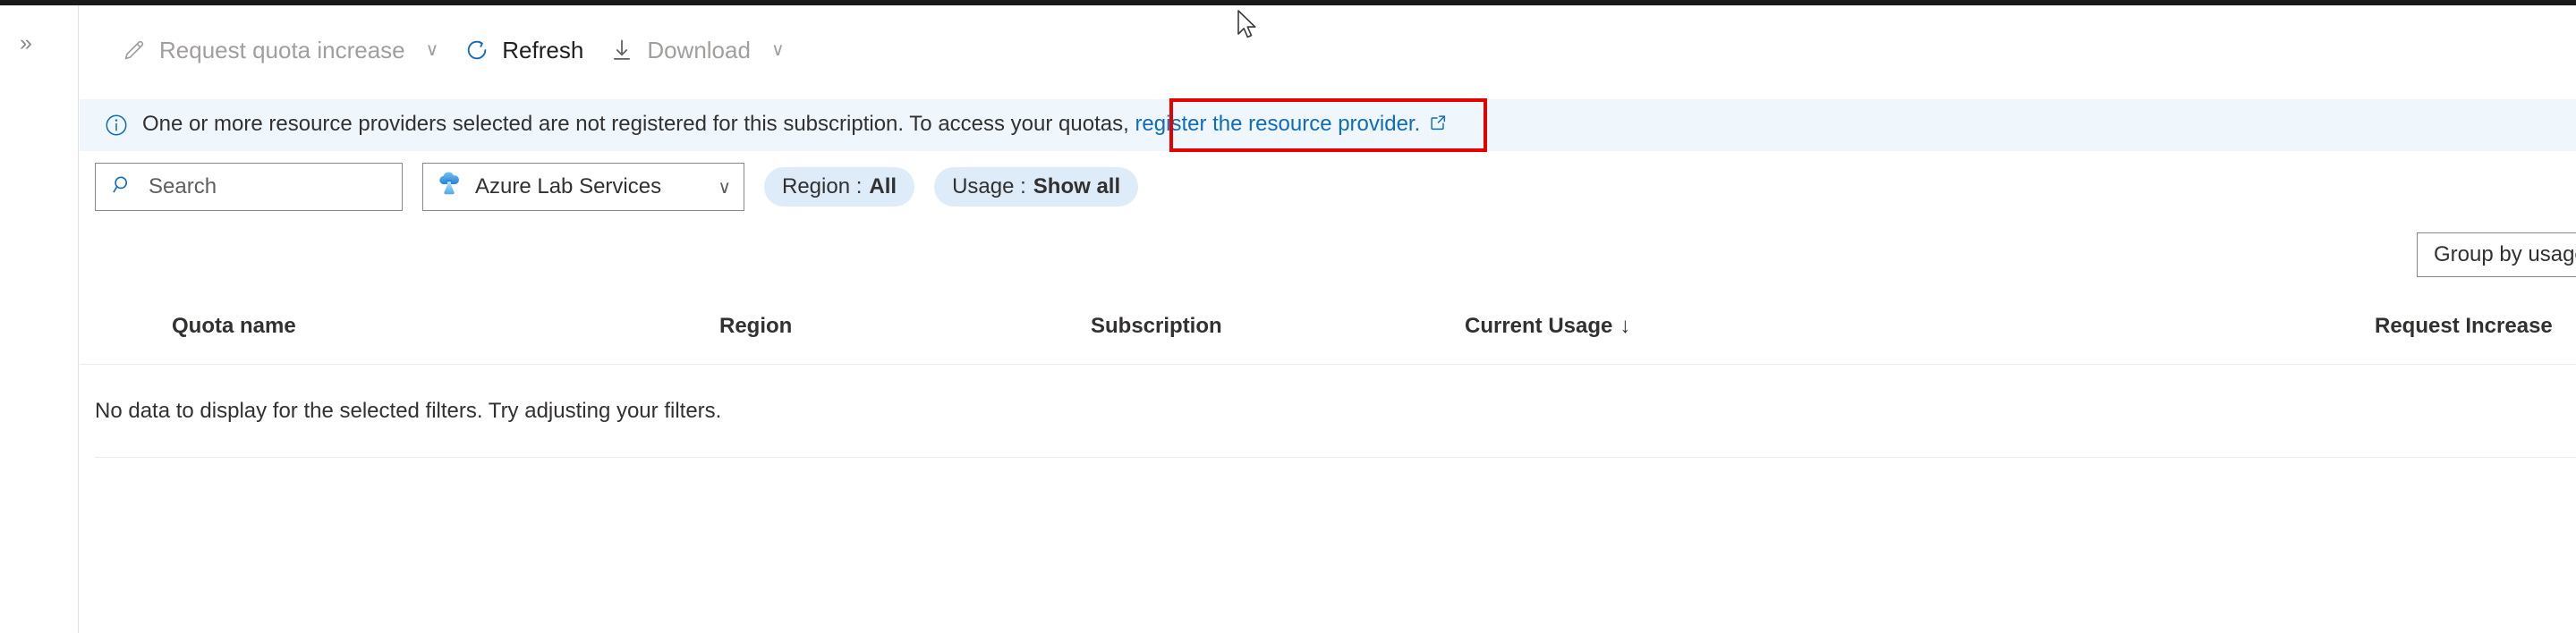 This screenshot has width=2576, height=633. I want to click on register-resource-provider-link: register the resource provider., so click(1291, 124).